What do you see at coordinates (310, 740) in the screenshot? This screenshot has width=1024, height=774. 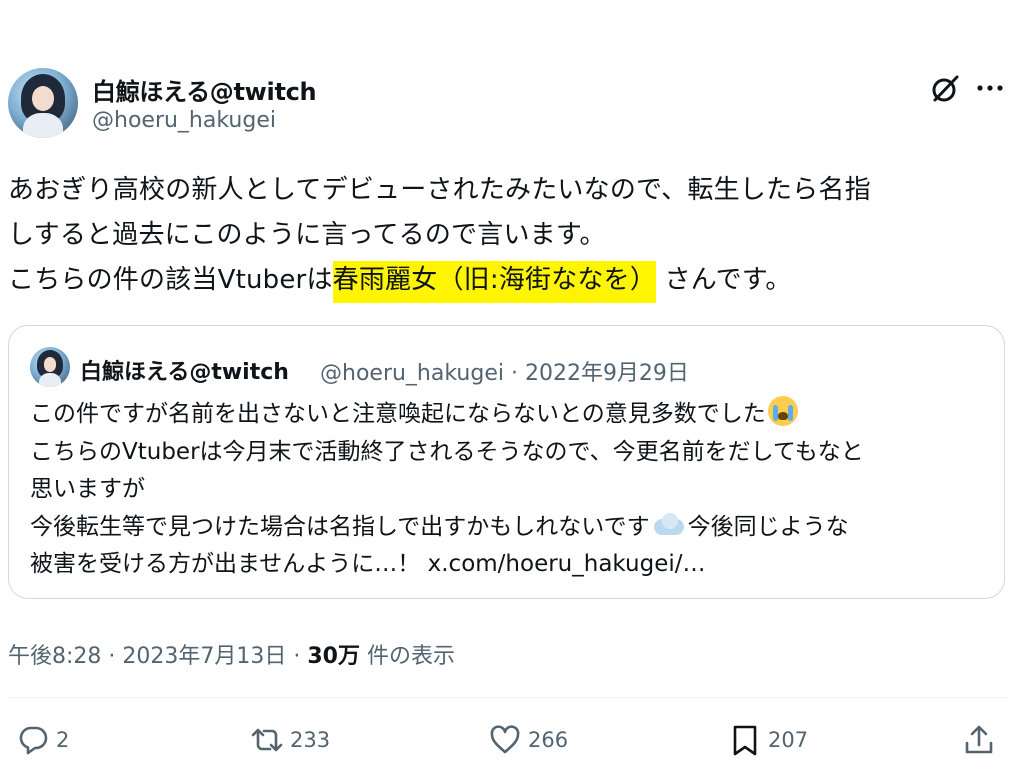 I see `repost-count: 233` at bounding box center [310, 740].